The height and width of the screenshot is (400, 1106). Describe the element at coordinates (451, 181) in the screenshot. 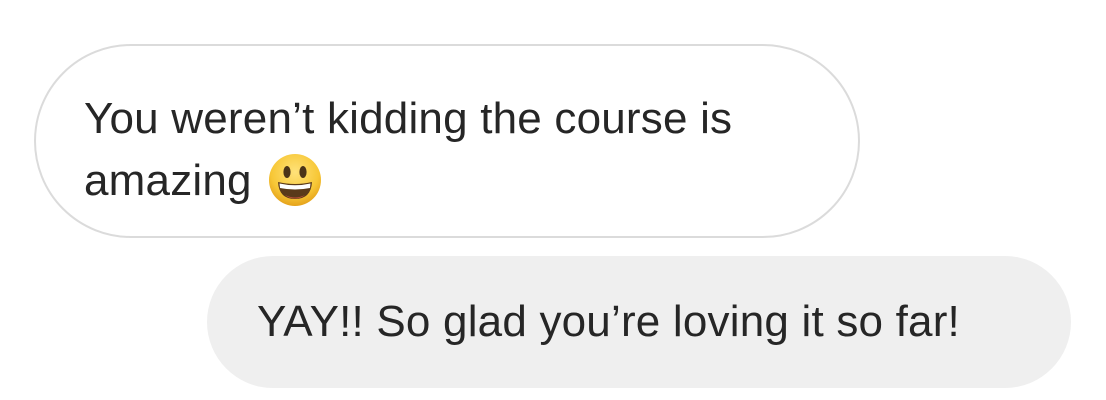

I see `received-message-line-2-wrapper: amazing` at that location.